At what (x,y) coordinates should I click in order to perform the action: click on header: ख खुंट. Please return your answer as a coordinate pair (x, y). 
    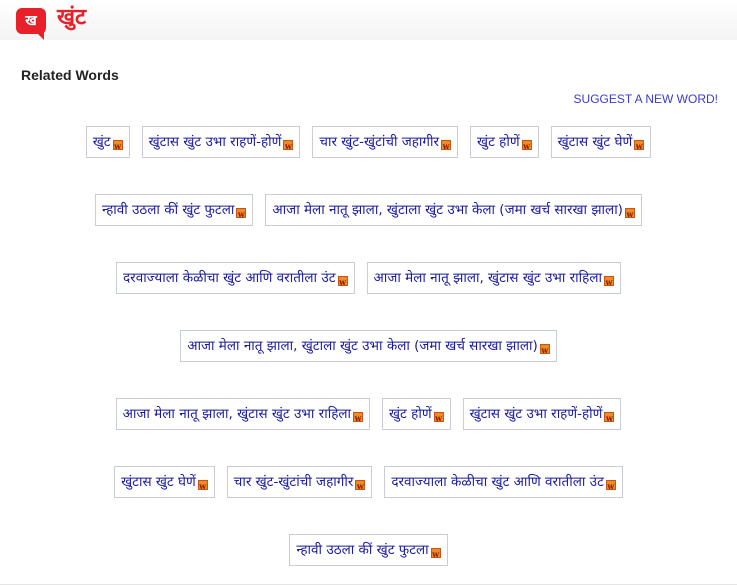
    Looking at the image, I should click on (368, 20).